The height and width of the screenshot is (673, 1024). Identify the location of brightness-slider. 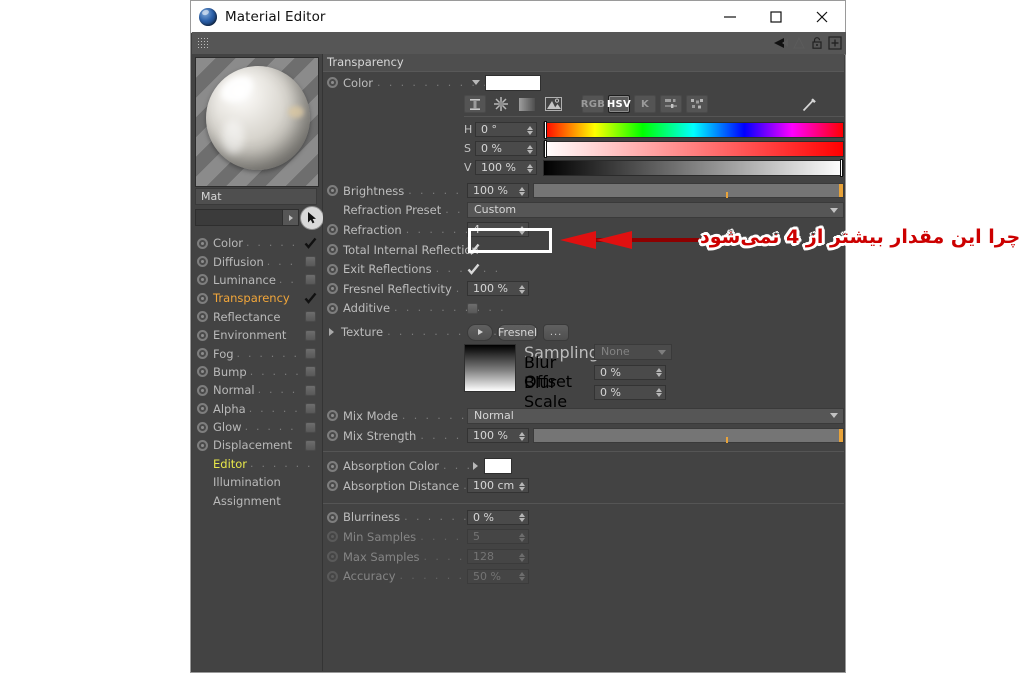
(688, 191).